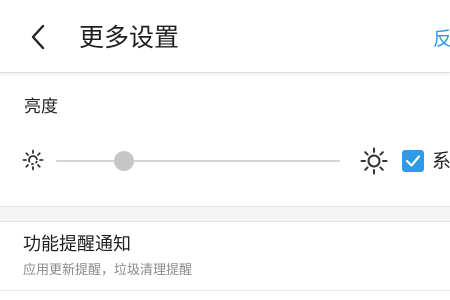 The width and height of the screenshot is (450, 300). I want to click on row-title: 功能提醒通知, so click(77, 244).